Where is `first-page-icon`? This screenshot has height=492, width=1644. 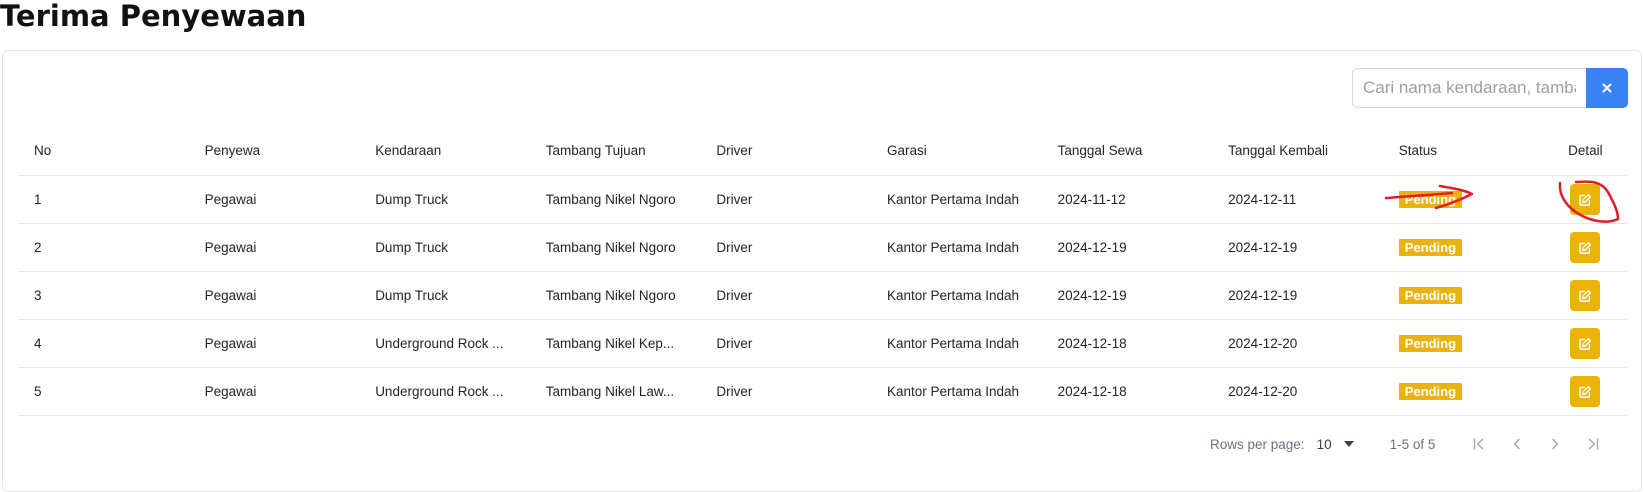 first-page-icon is located at coordinates (1479, 444).